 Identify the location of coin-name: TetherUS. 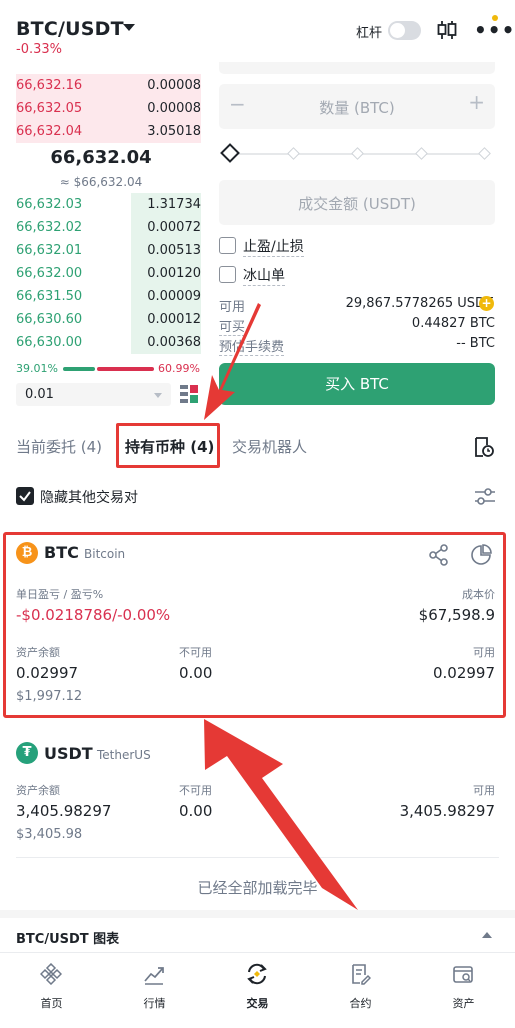
(124, 755).